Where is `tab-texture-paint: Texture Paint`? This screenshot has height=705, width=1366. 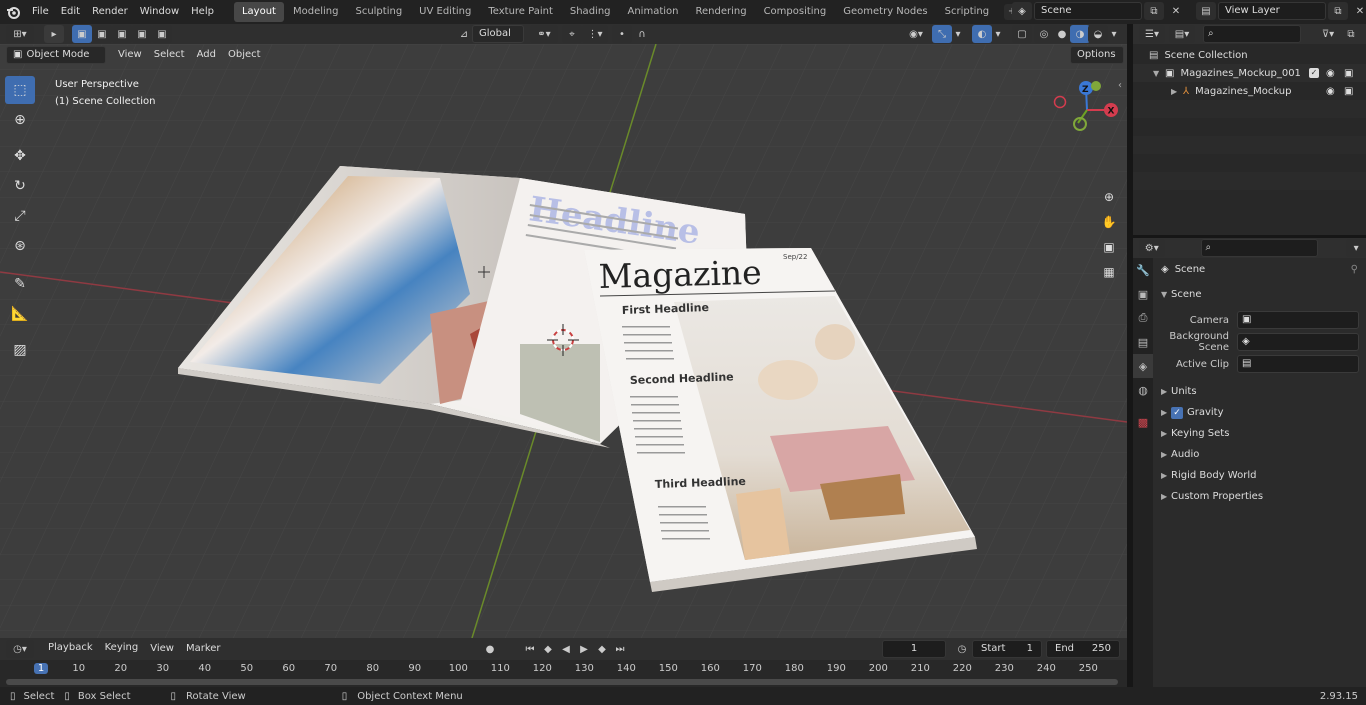
tab-texture-paint: Texture Paint is located at coordinates (520, 12).